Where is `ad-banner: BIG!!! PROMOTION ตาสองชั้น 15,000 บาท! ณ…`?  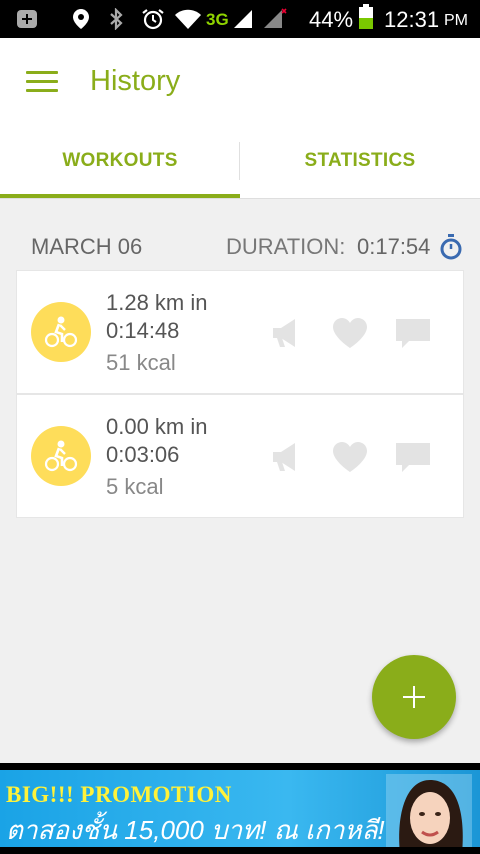 ad-banner: BIG!!! PROMOTION ตาสองชั้น 15,000 บาท! ณ… is located at coordinates (240, 808).